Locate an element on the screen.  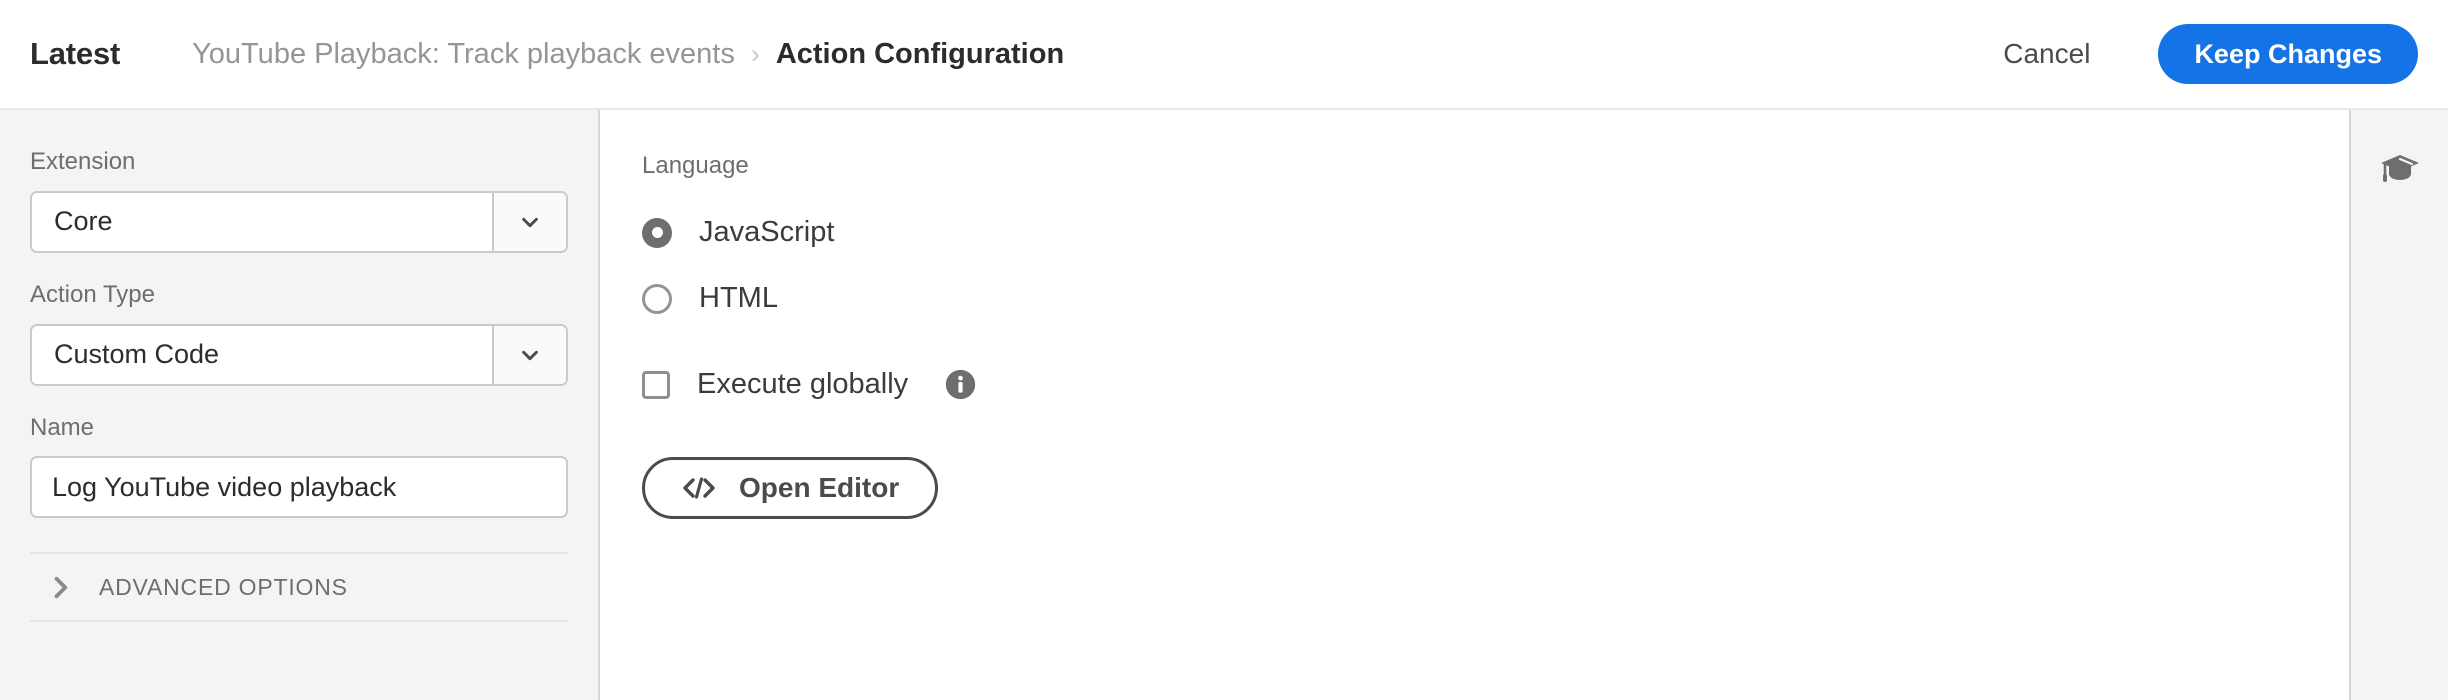
action-type-label: Action Type is located at coordinates (92, 294).